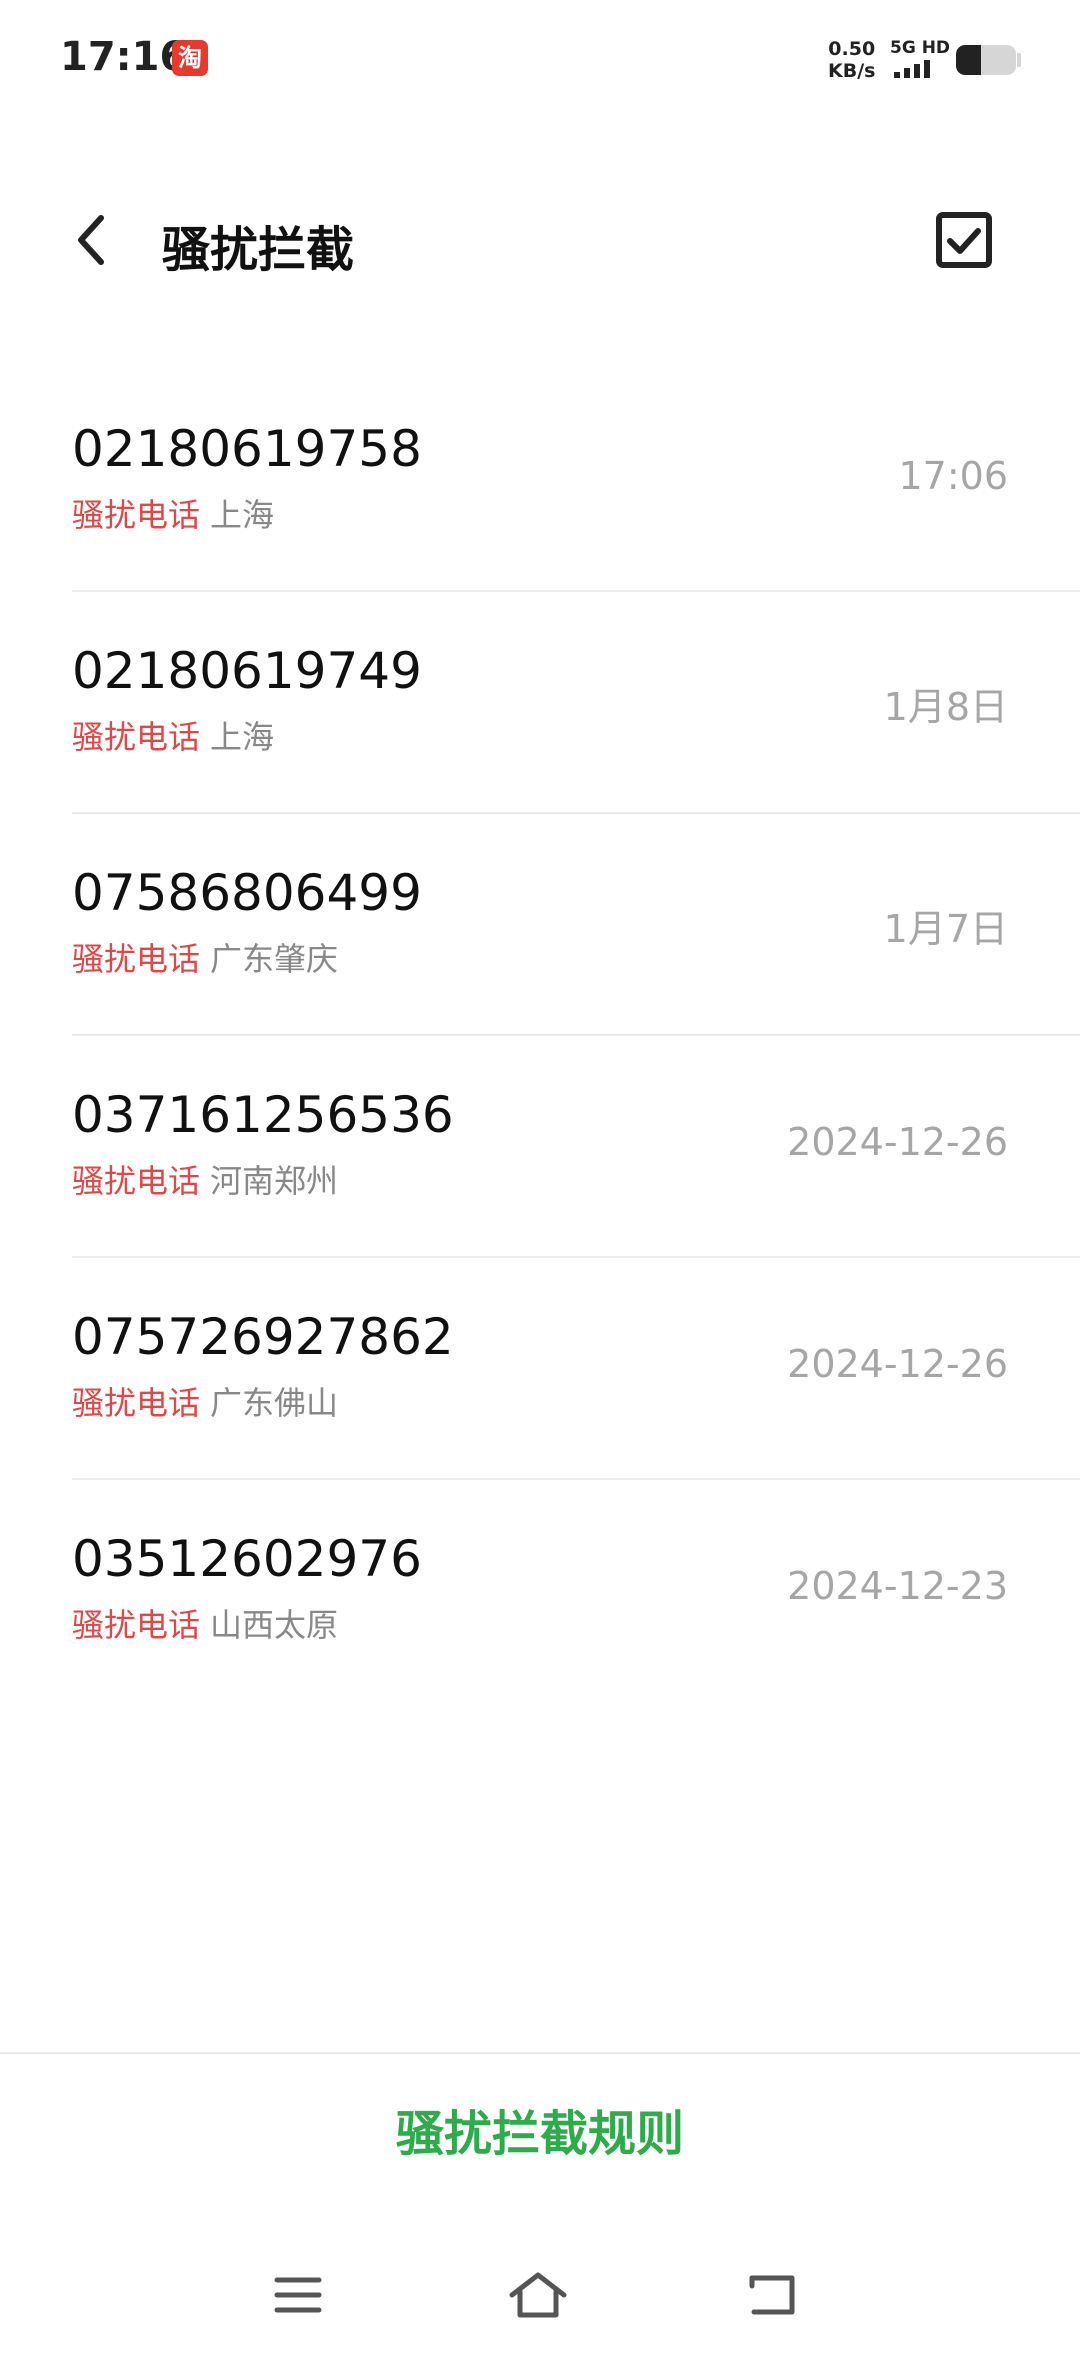 The height and width of the screenshot is (2376, 1080). What do you see at coordinates (945, 707) in the screenshot?
I see `call-date: 1月8日` at bounding box center [945, 707].